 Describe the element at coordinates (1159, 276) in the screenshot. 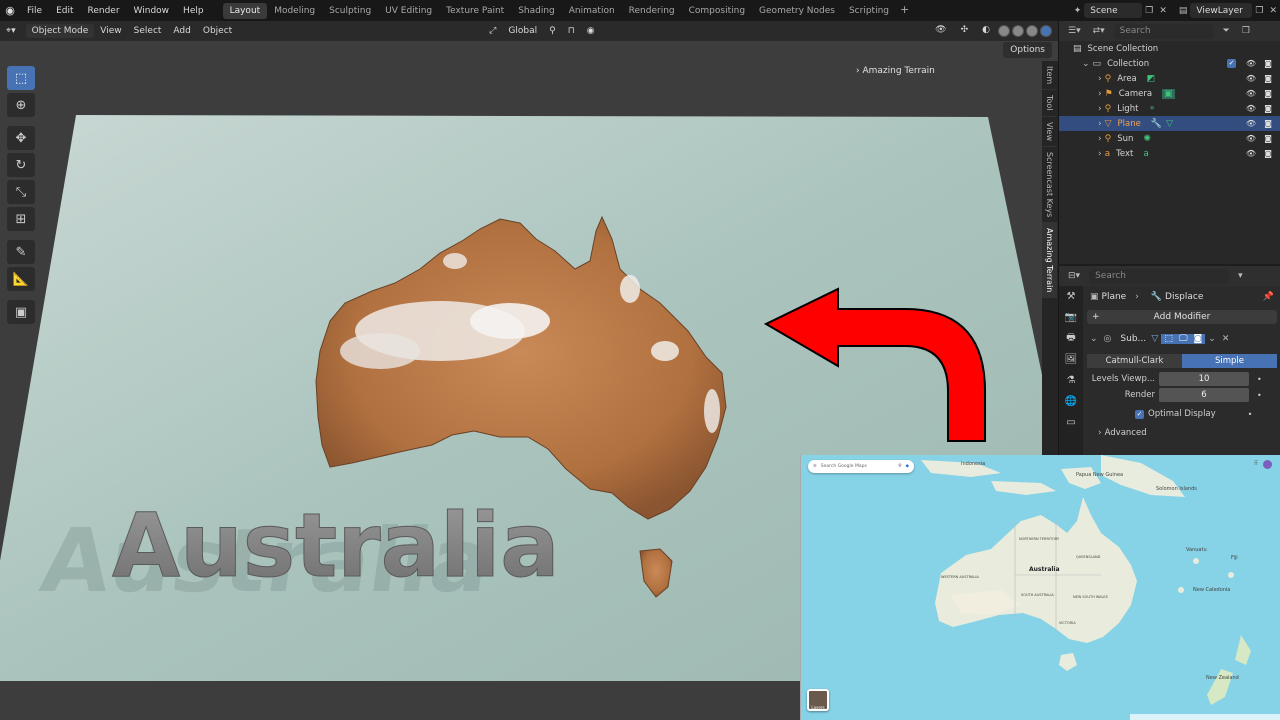

I see `properties-search-input: Search` at that location.